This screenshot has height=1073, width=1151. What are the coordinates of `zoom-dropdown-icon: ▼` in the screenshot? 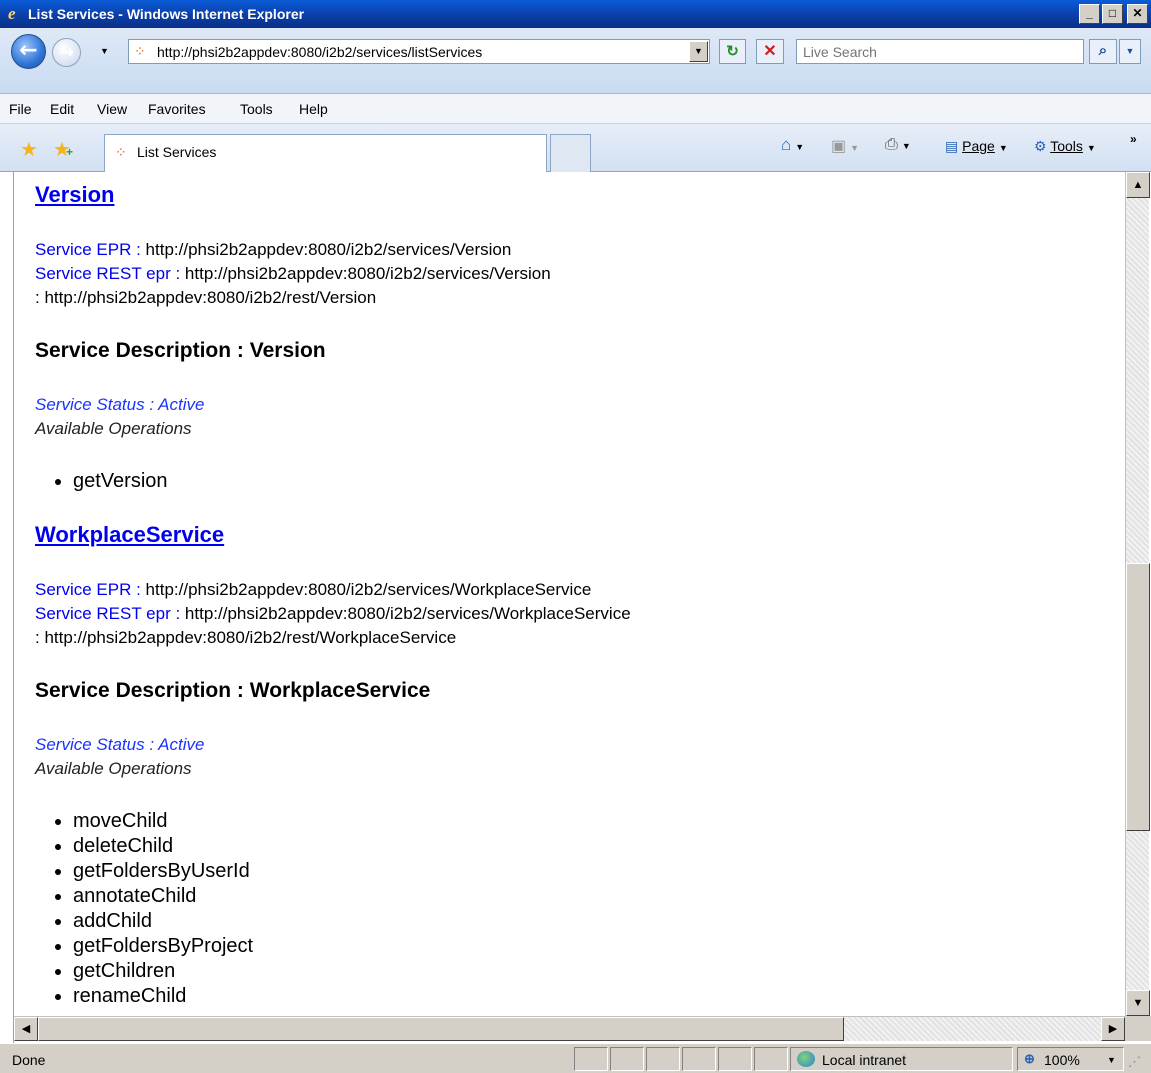 It's located at (1111, 1060).